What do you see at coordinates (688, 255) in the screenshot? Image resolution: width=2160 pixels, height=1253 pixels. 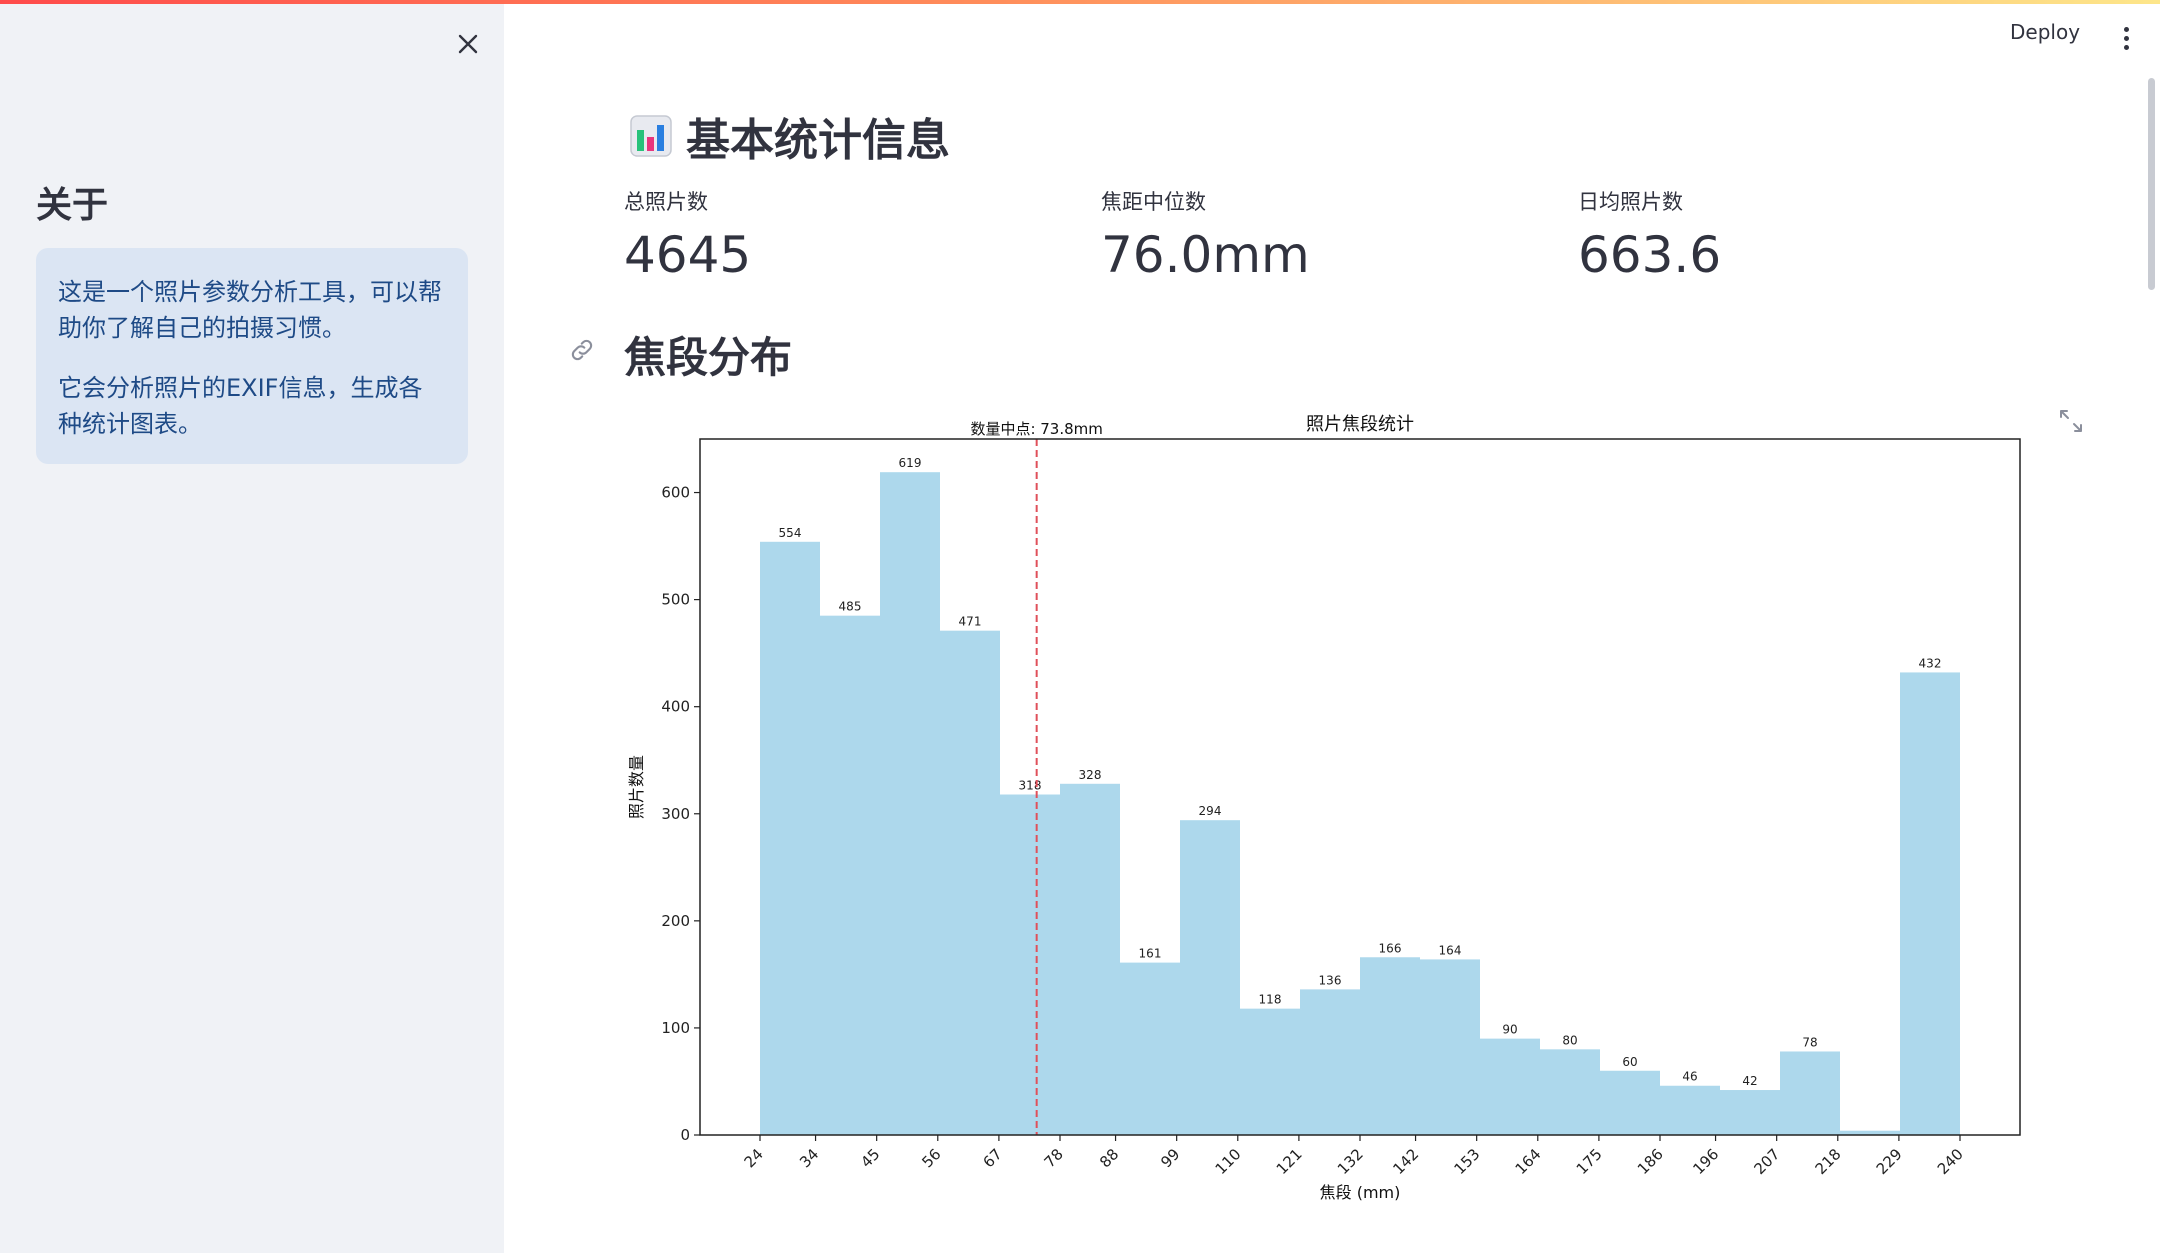 I see `metric-value: 4645` at bounding box center [688, 255].